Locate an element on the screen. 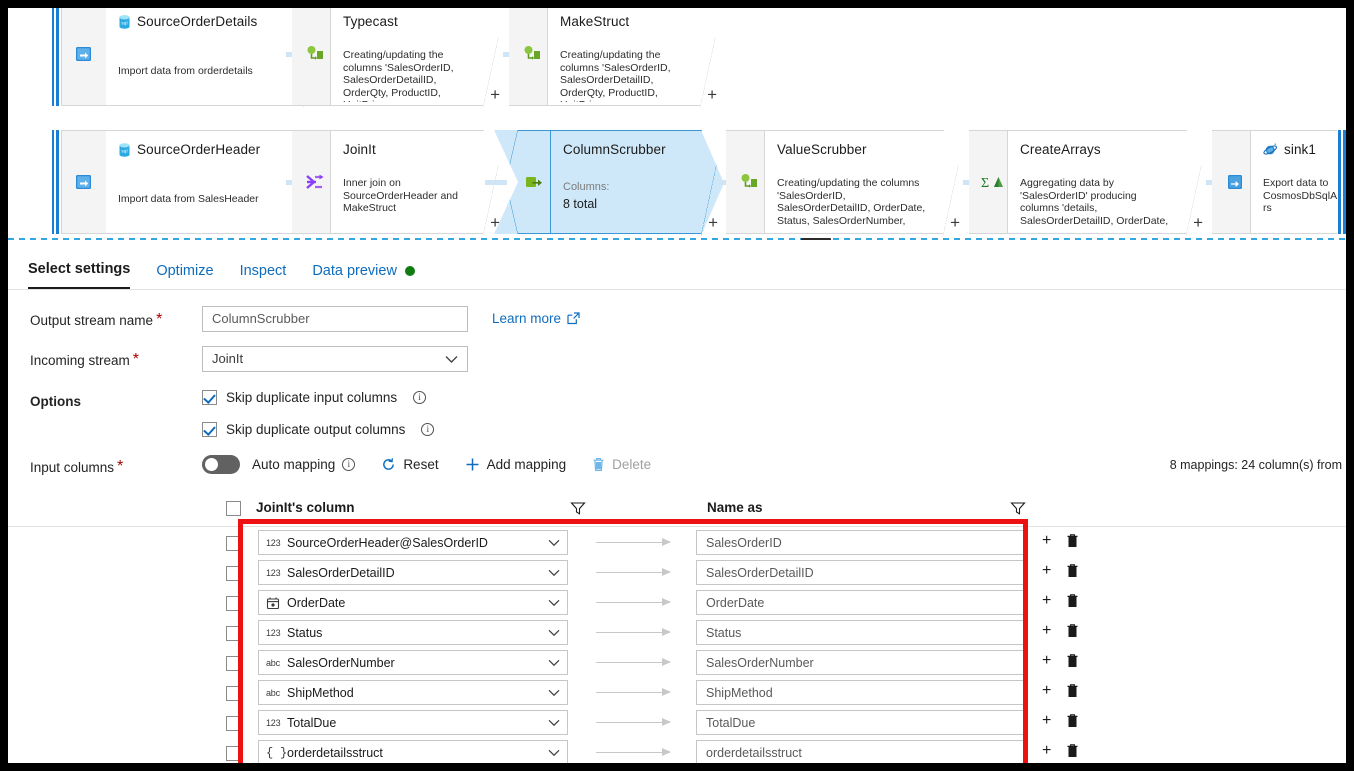 The width and height of the screenshot is (1354, 771). mapping-row: 123 SalesOrderDetailID SalesOrderDetailID + is located at coordinates (677, 574).